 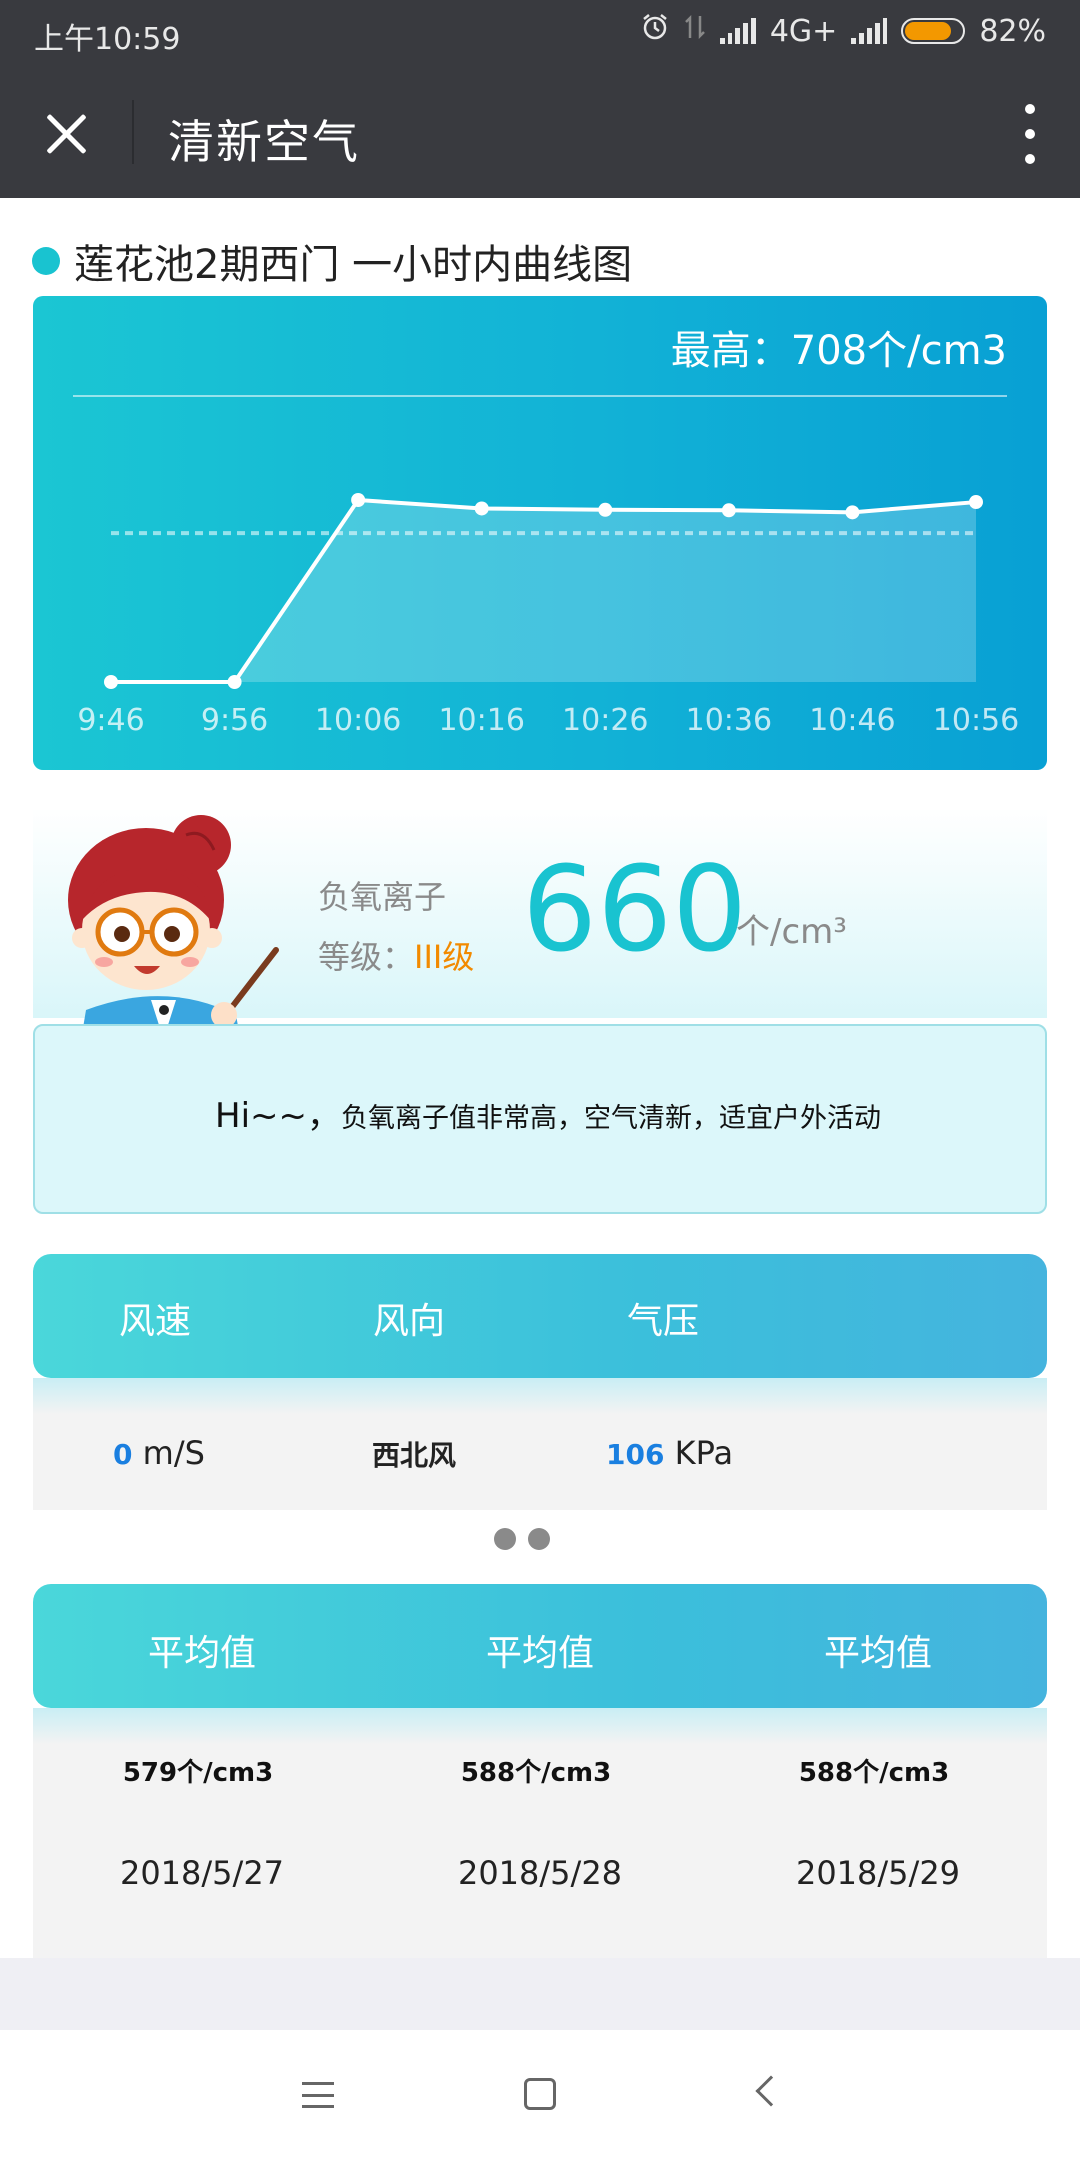 What do you see at coordinates (540, 132) in the screenshot?
I see `title-bar: 清新空气` at bounding box center [540, 132].